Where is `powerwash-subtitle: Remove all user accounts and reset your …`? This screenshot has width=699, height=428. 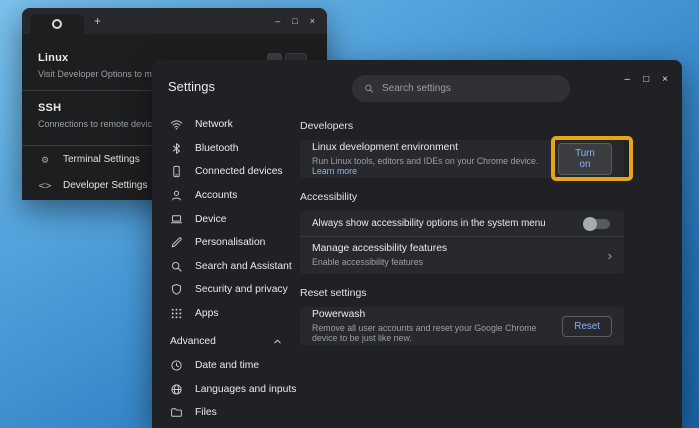 powerwash-subtitle: Remove all user accounts and reset your … is located at coordinates (424, 333).